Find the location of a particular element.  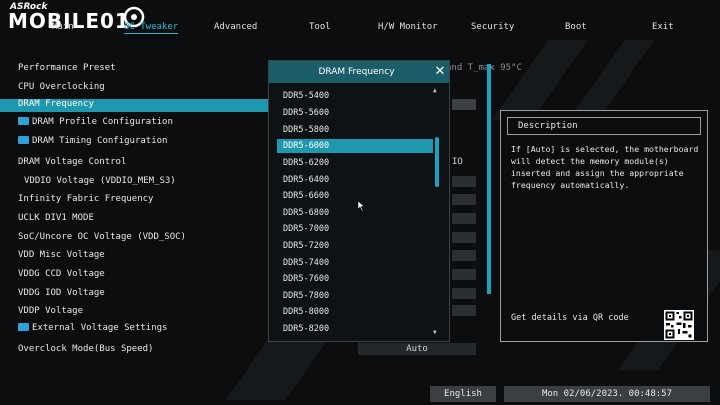

menu-item-dram-timing-configuration: DRAM Timing Configuration is located at coordinates (92, 141).